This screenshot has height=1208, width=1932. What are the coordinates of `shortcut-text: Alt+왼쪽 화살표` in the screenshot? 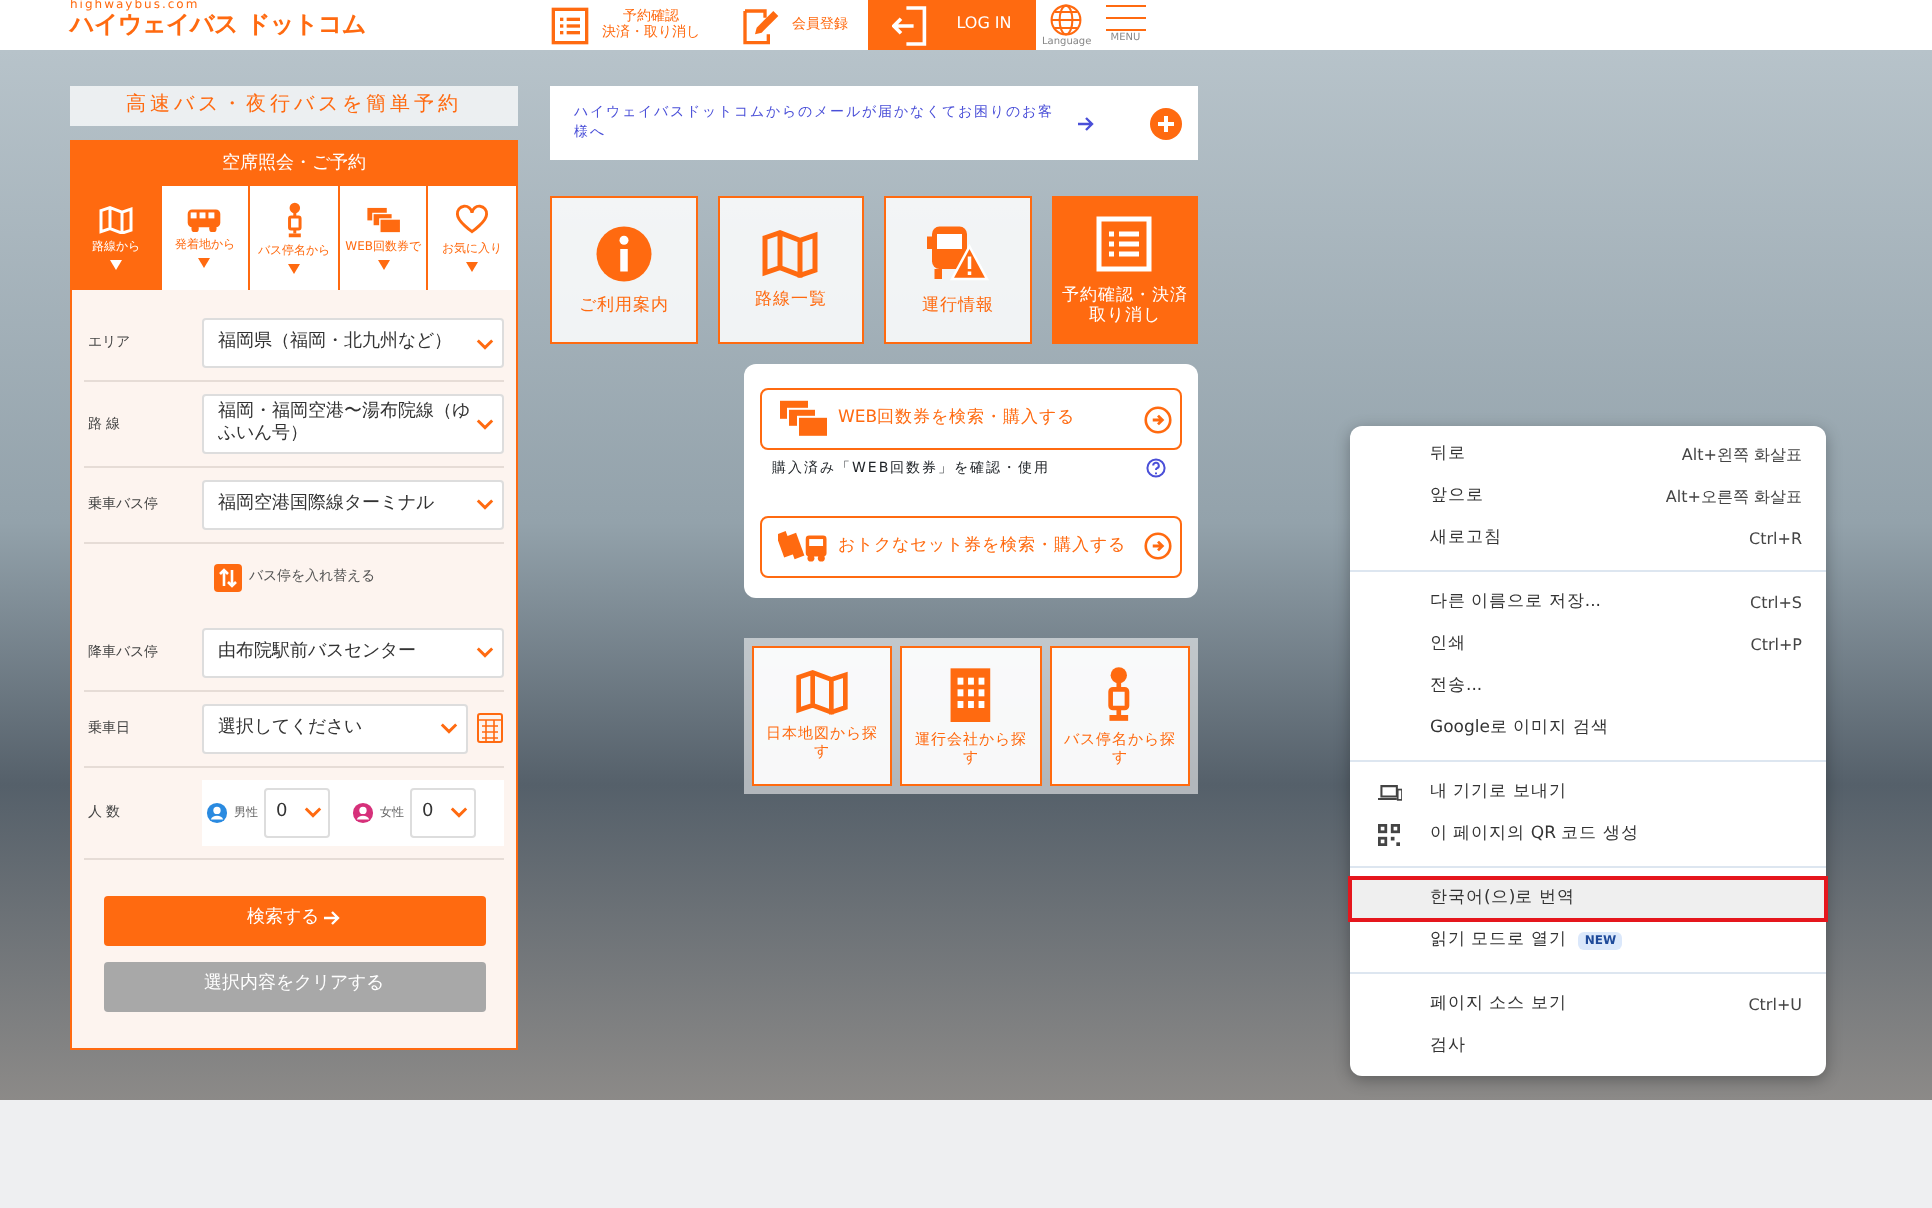 It's located at (1741, 455).